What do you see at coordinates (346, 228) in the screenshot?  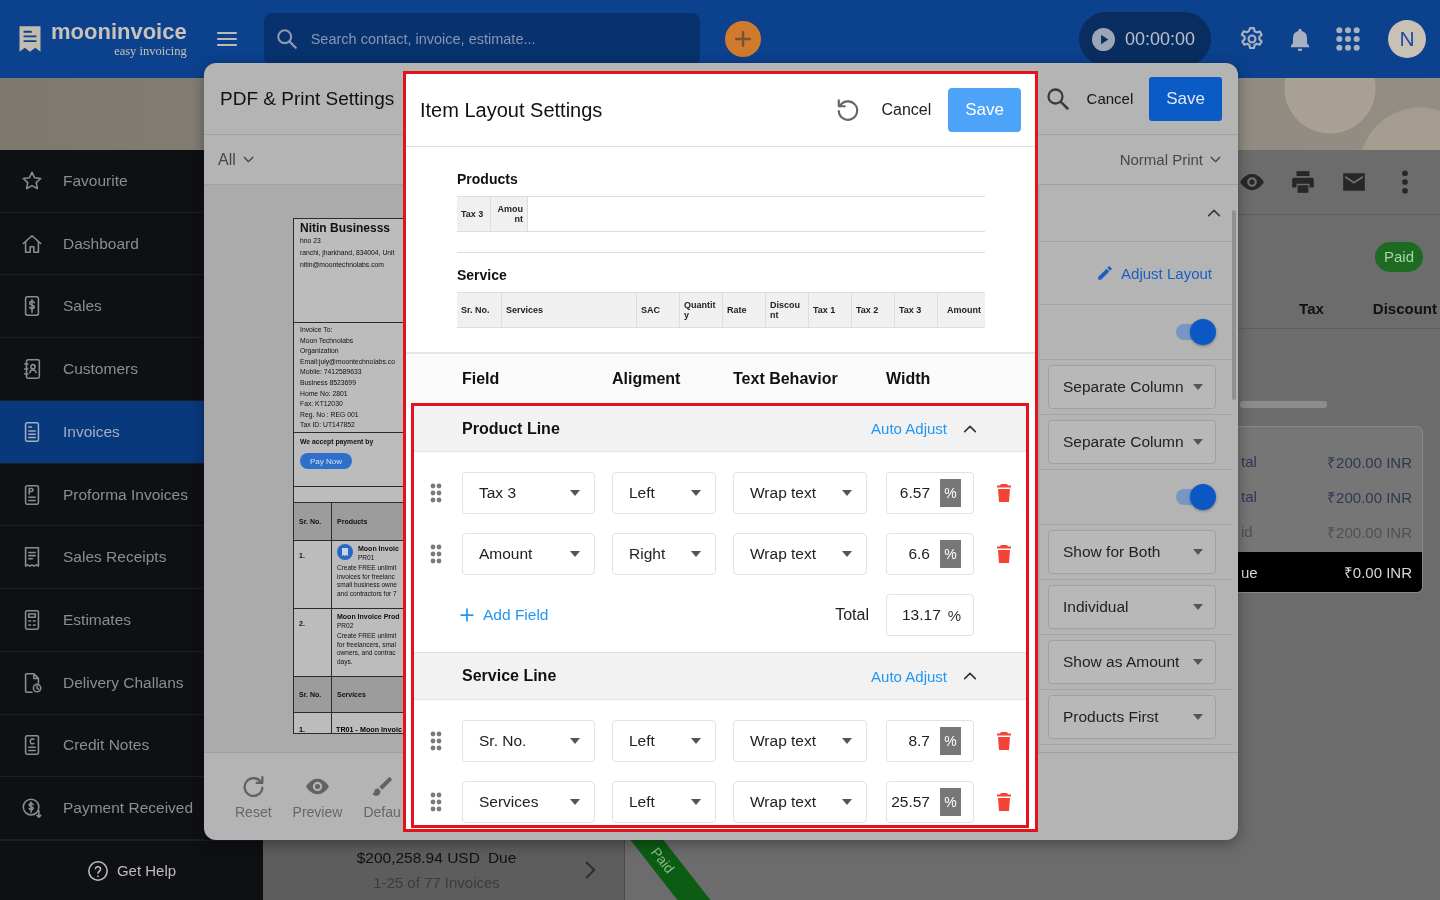 I see `business-name: Nitin Businesss` at bounding box center [346, 228].